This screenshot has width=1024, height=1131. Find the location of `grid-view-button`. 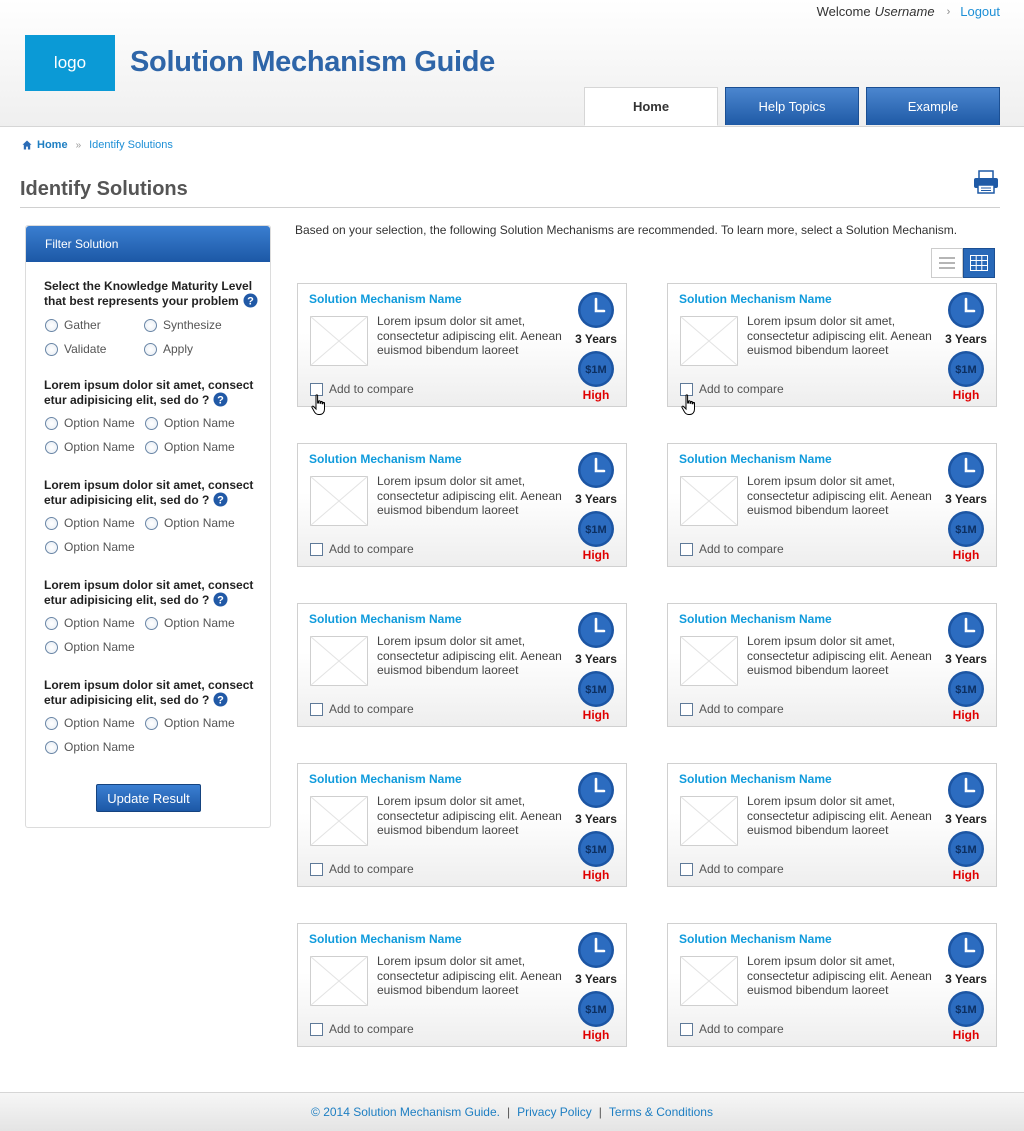

grid-view-button is located at coordinates (979, 263).